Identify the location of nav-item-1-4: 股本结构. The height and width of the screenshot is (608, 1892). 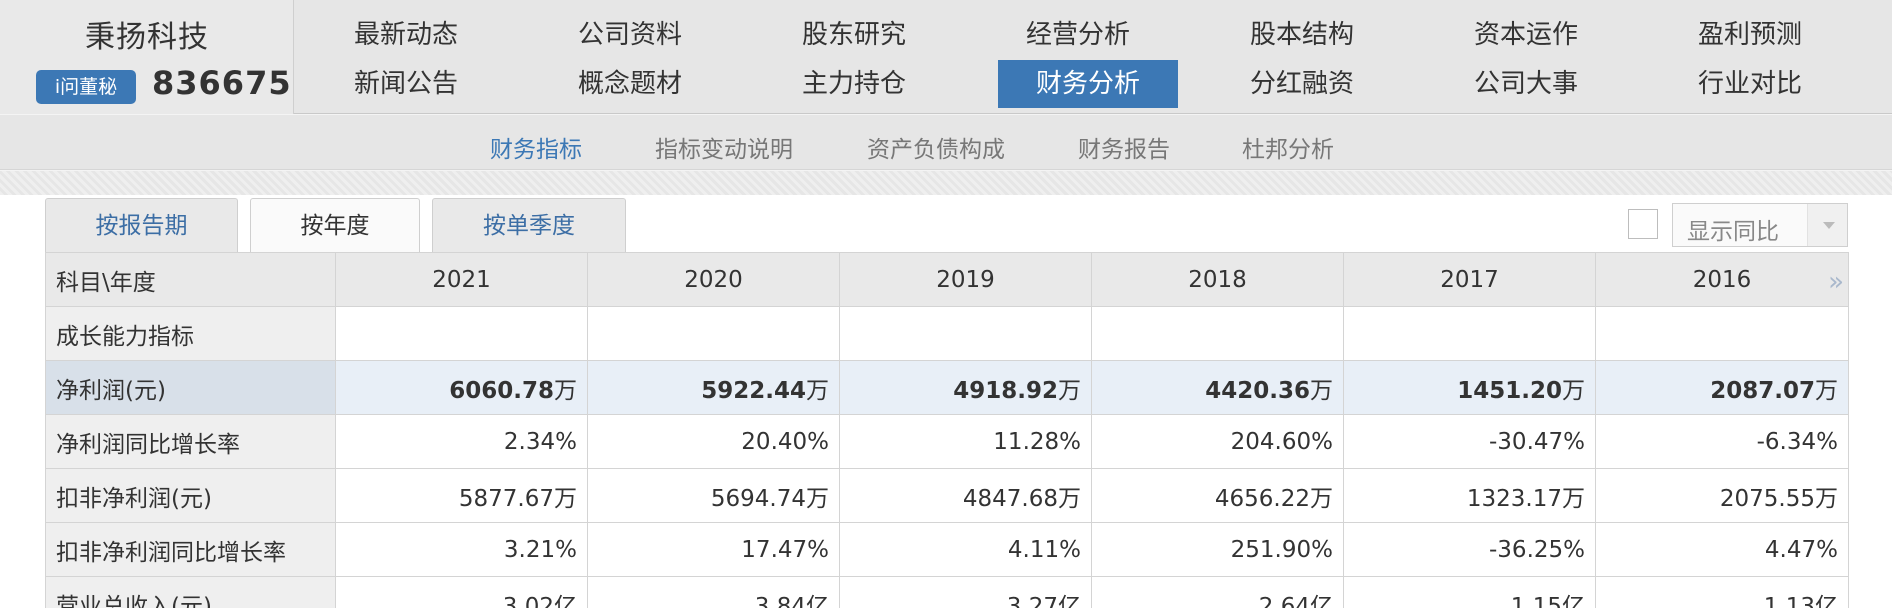
(1302, 35).